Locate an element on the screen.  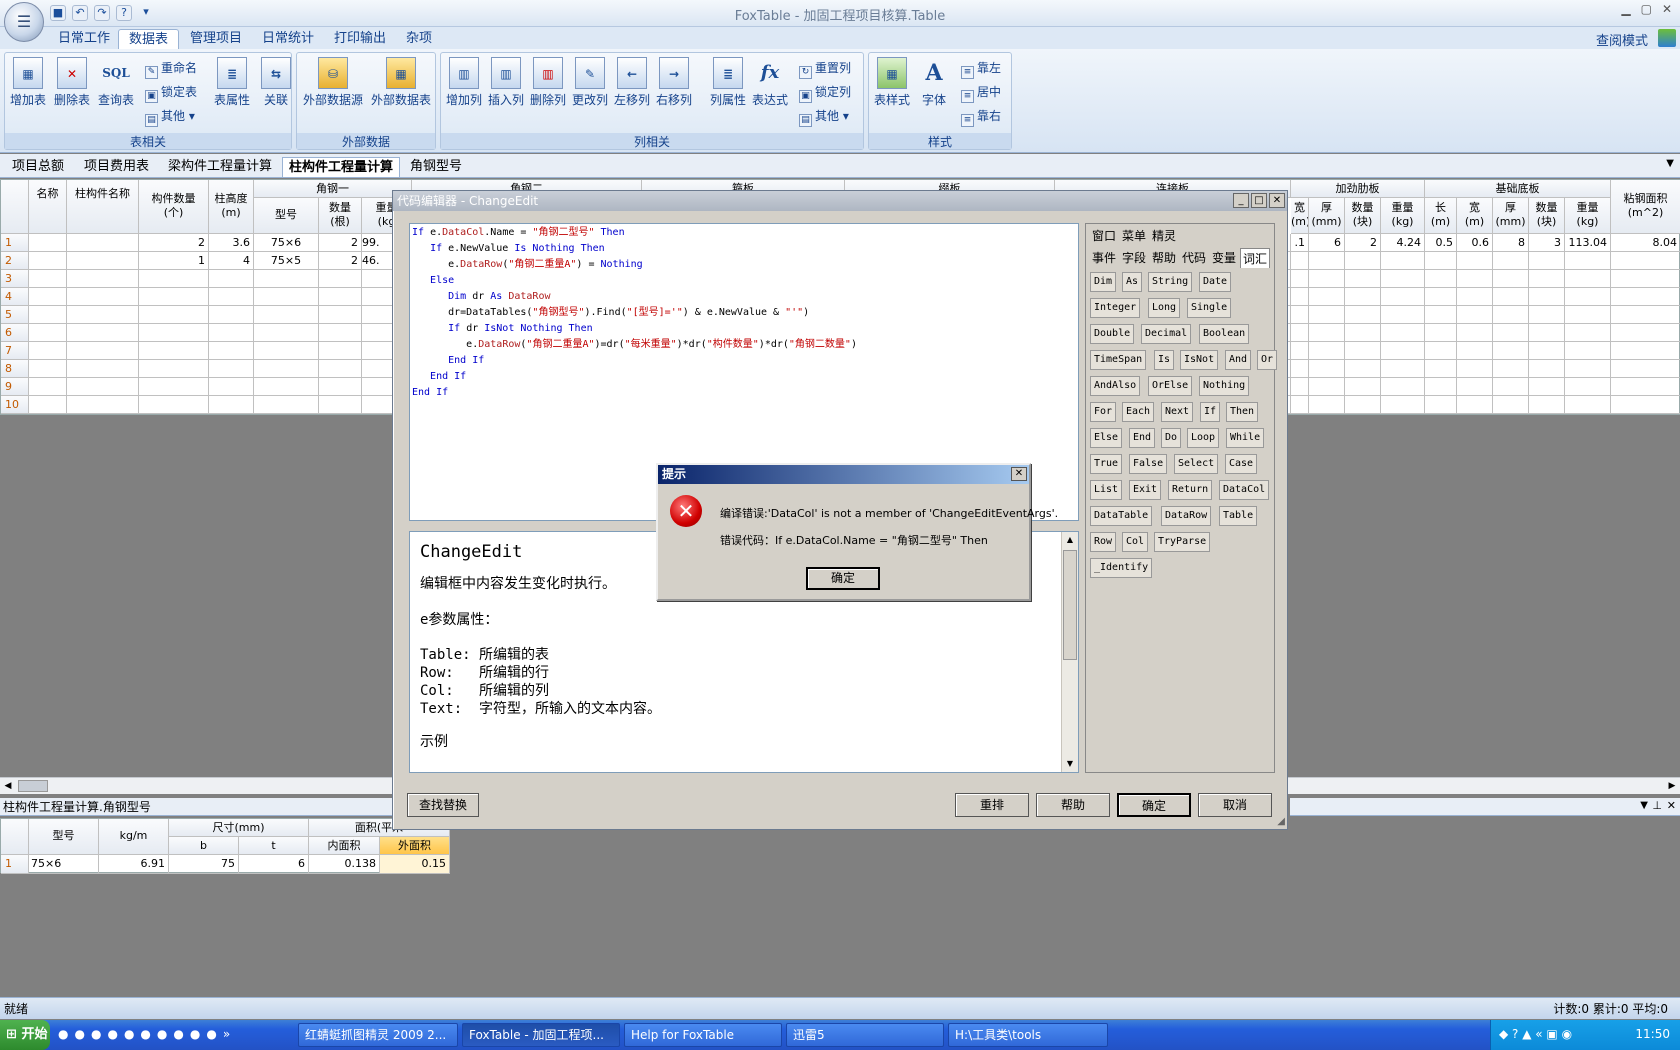
align-left-button: ≡ 靠左 is located at coordinates (981, 69).